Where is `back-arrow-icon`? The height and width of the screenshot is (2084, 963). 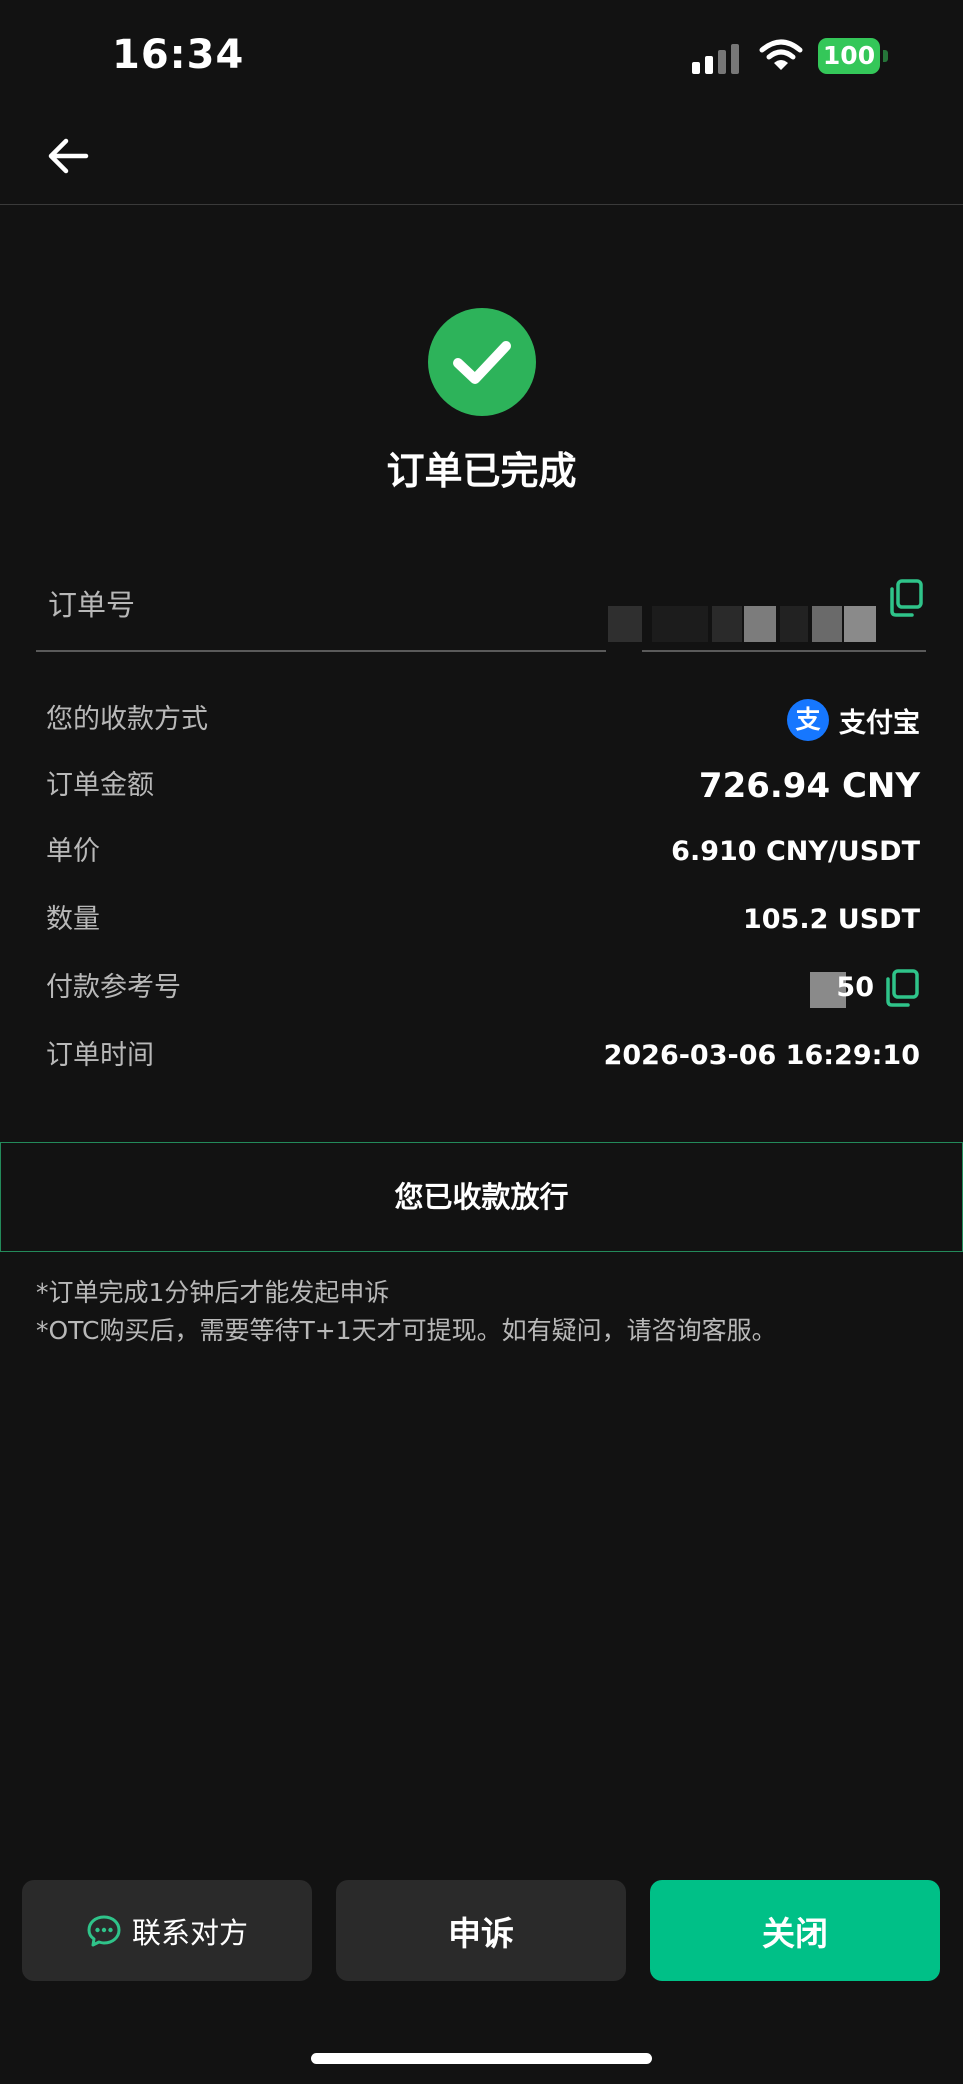 back-arrow-icon is located at coordinates (68, 156).